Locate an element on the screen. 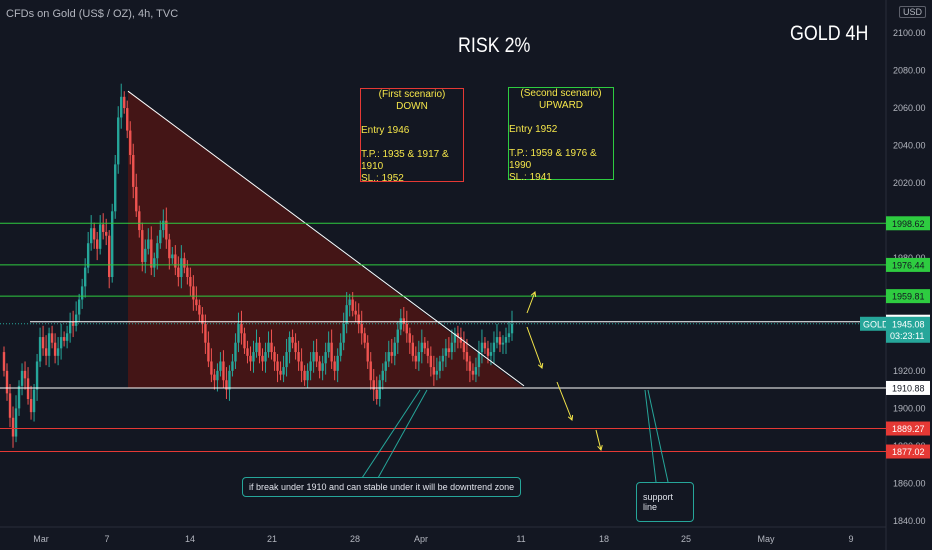 The width and height of the screenshot is (932, 550). x-tick-label: May is located at coordinates (766, 539).